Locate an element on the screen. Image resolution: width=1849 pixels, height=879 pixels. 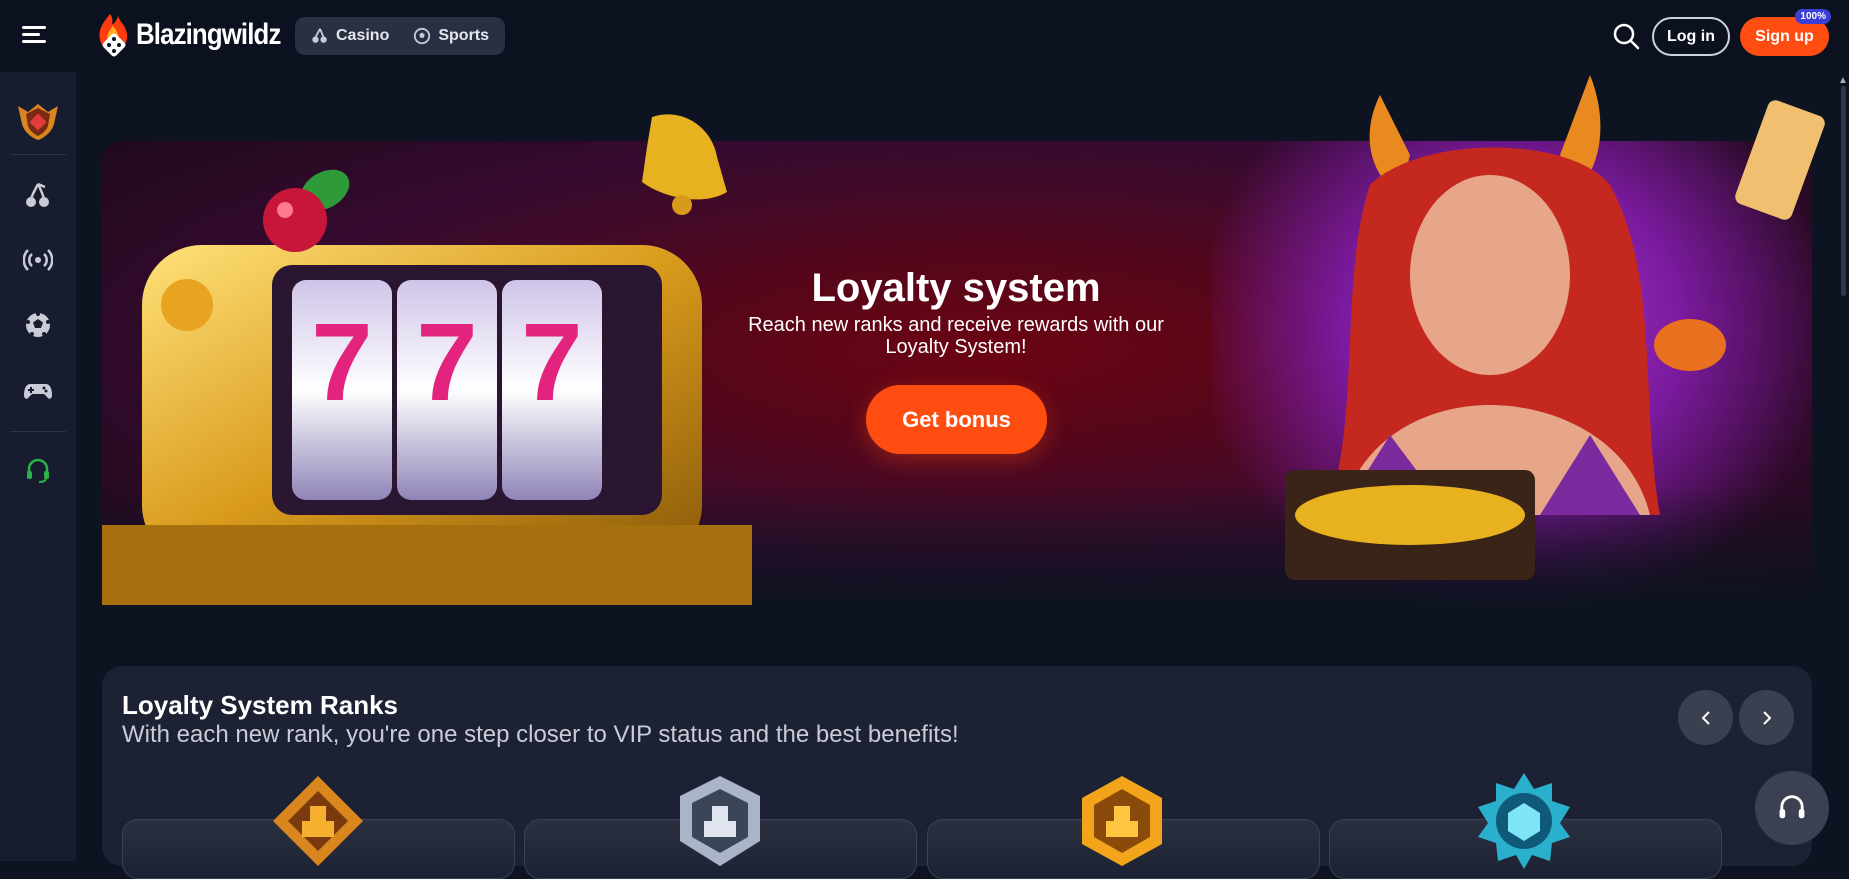
ranks-prev-button is located at coordinates (1705, 717).